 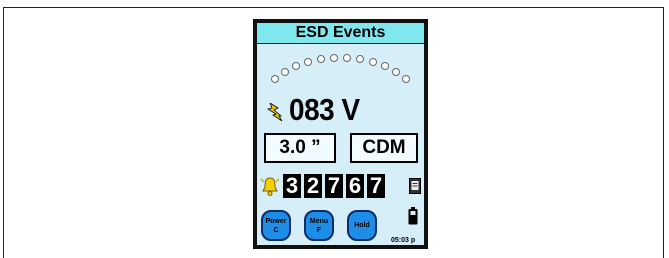 I want to click on gauge-arc, so click(x=340, y=68).